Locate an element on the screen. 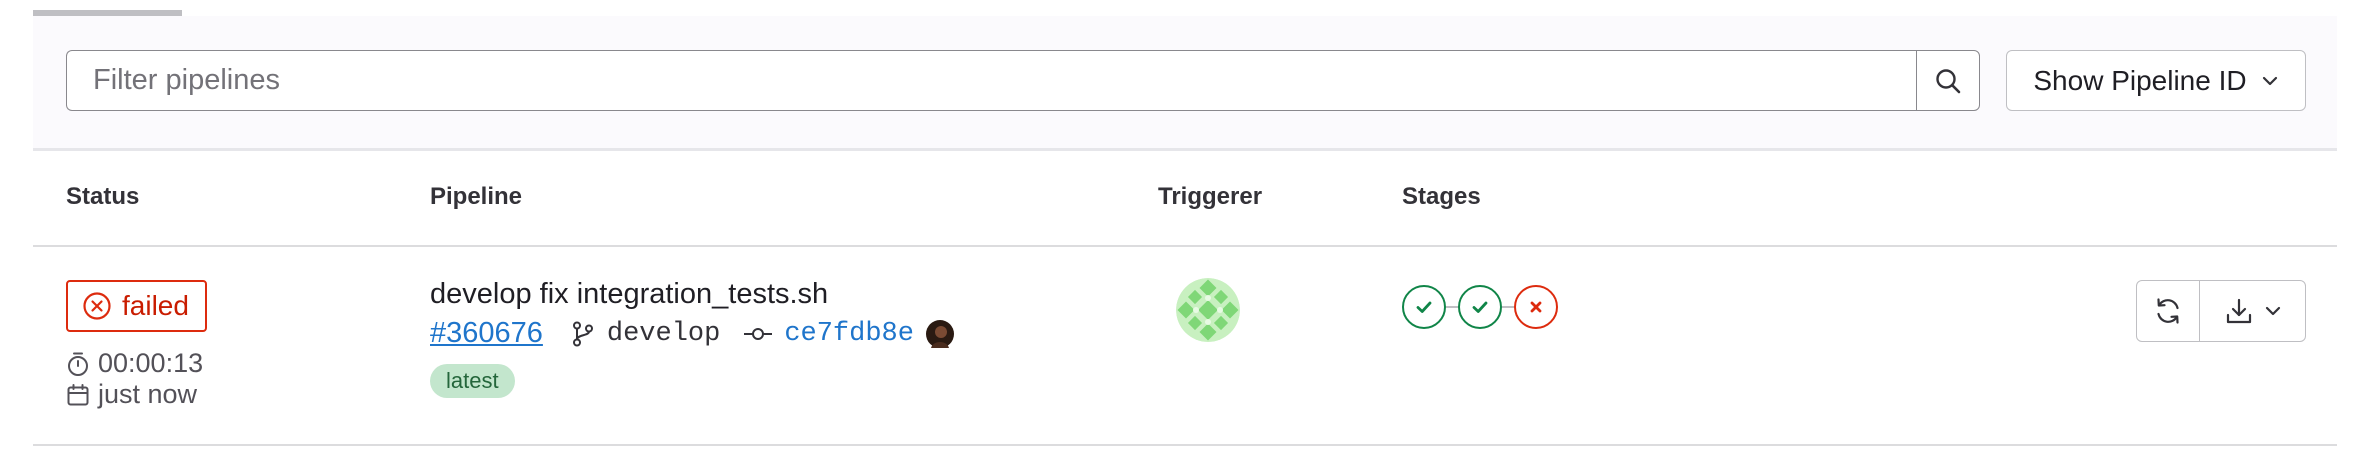  stage-3-failed is located at coordinates (1536, 307).